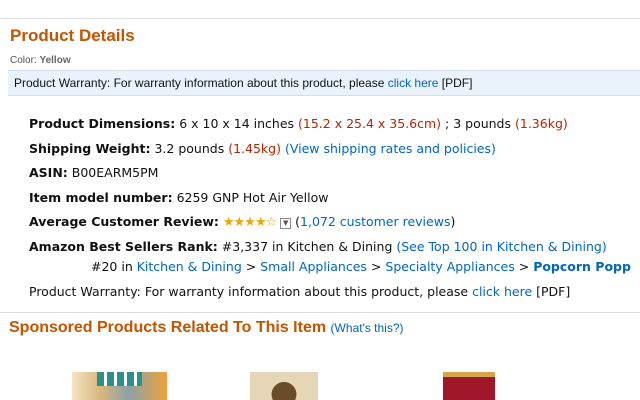 This screenshot has width=640, height=400. What do you see at coordinates (254, 148) in the screenshot?
I see `shipping-metric: (1.45kg)` at bounding box center [254, 148].